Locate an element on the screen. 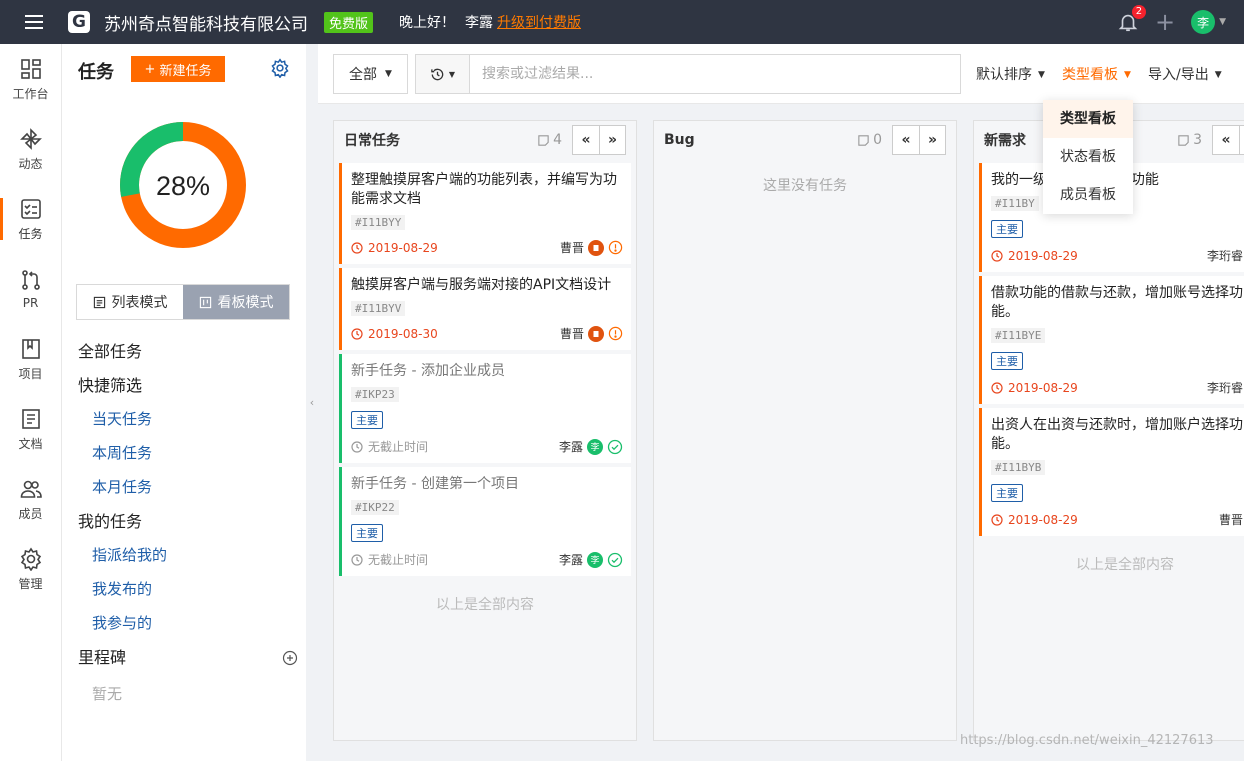 The width and height of the screenshot is (1244, 761). due-date: 2019-08-30 is located at coordinates (455, 334).